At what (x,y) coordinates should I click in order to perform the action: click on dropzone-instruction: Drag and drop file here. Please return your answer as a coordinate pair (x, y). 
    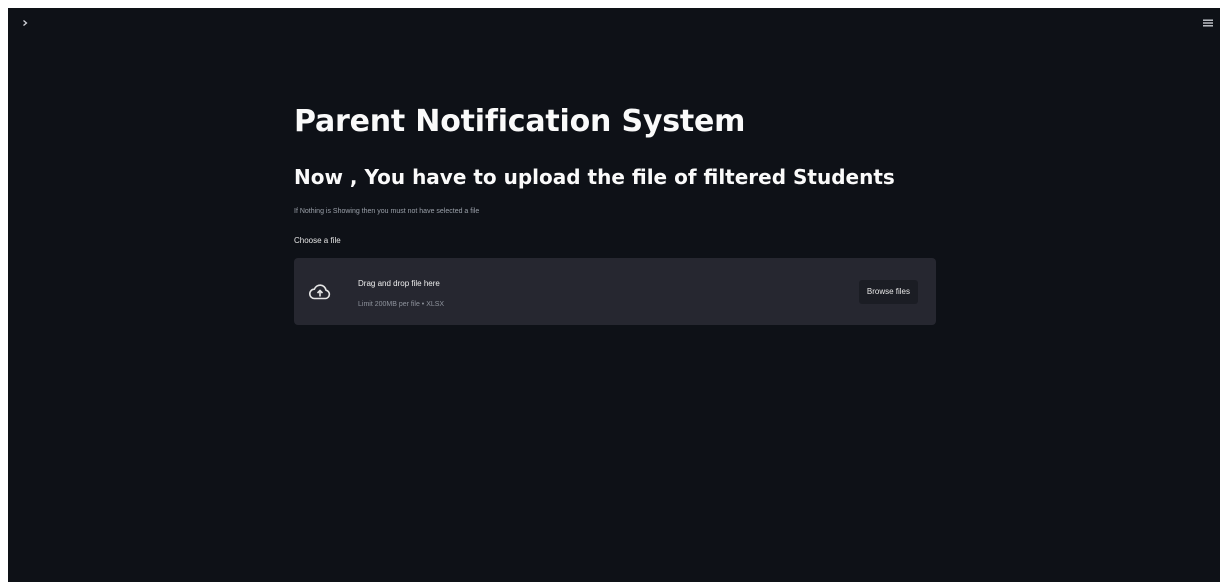
    Looking at the image, I should click on (399, 283).